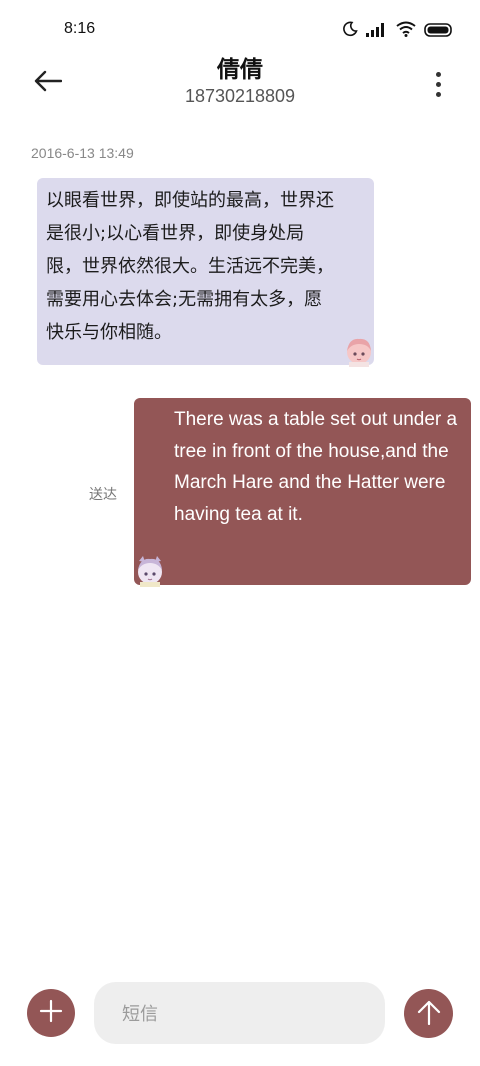 Image resolution: width=480 pixels, height=1066 pixels. What do you see at coordinates (103, 495) in the screenshot?
I see `delivery-status: 送达` at bounding box center [103, 495].